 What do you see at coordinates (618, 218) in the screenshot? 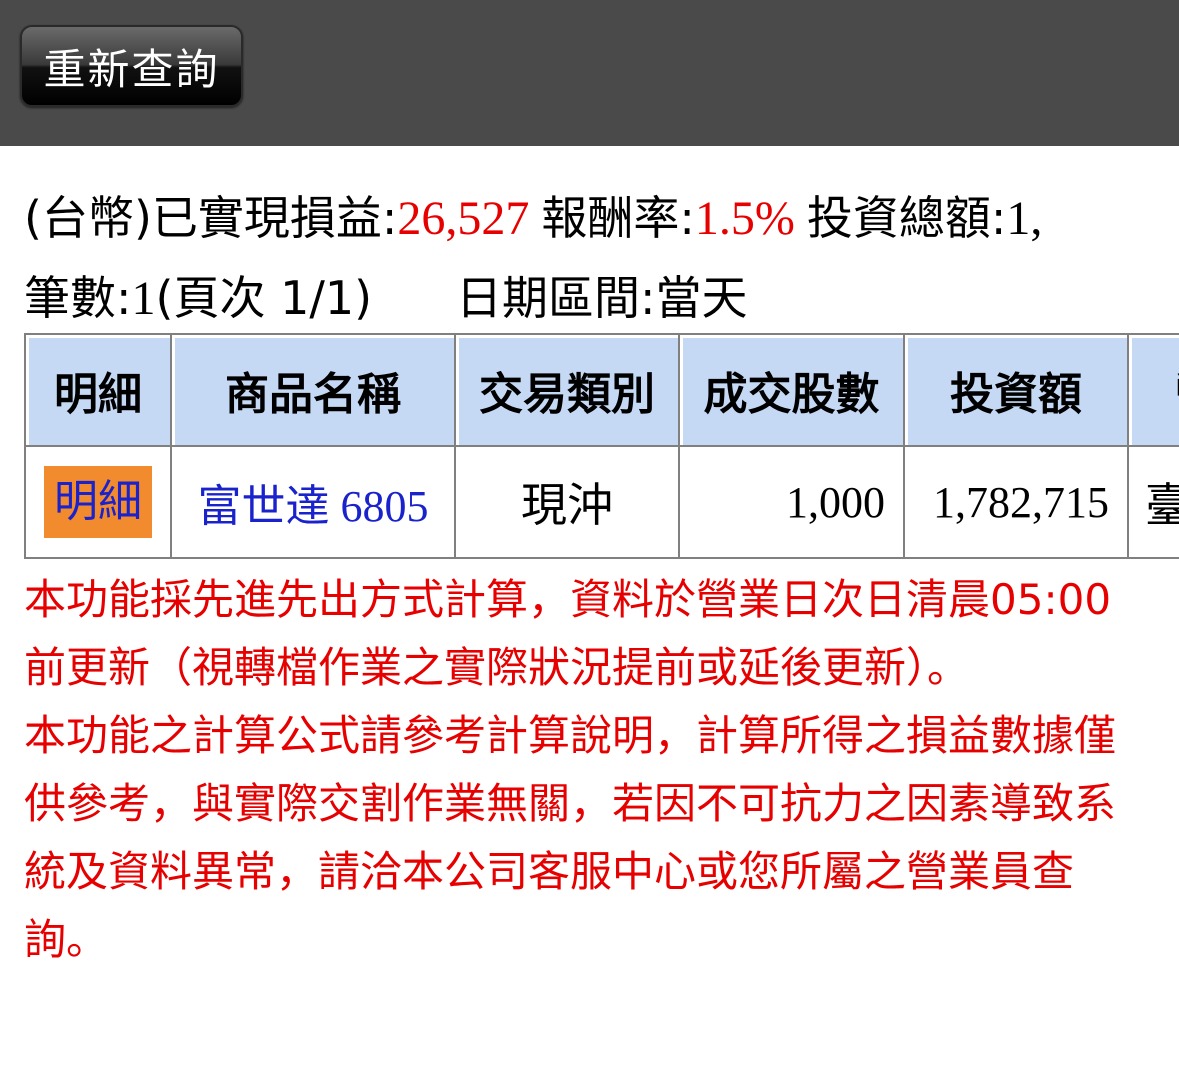
I see `return-label: 報酬率:` at bounding box center [618, 218].